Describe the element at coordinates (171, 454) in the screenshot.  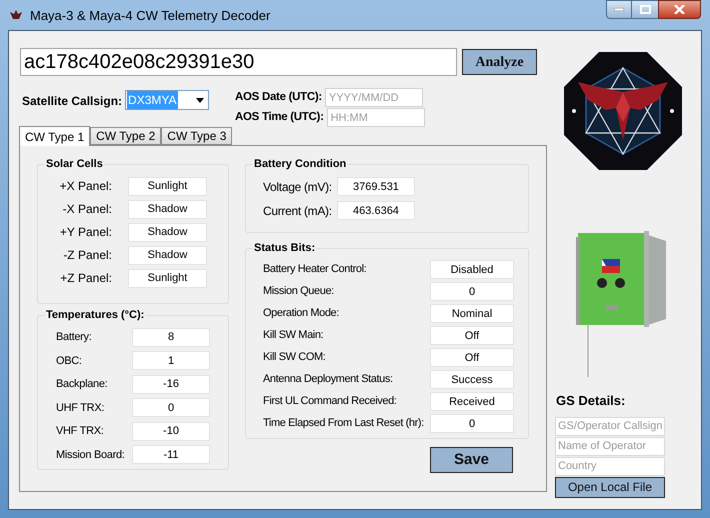
I see `value-field: -11` at that location.